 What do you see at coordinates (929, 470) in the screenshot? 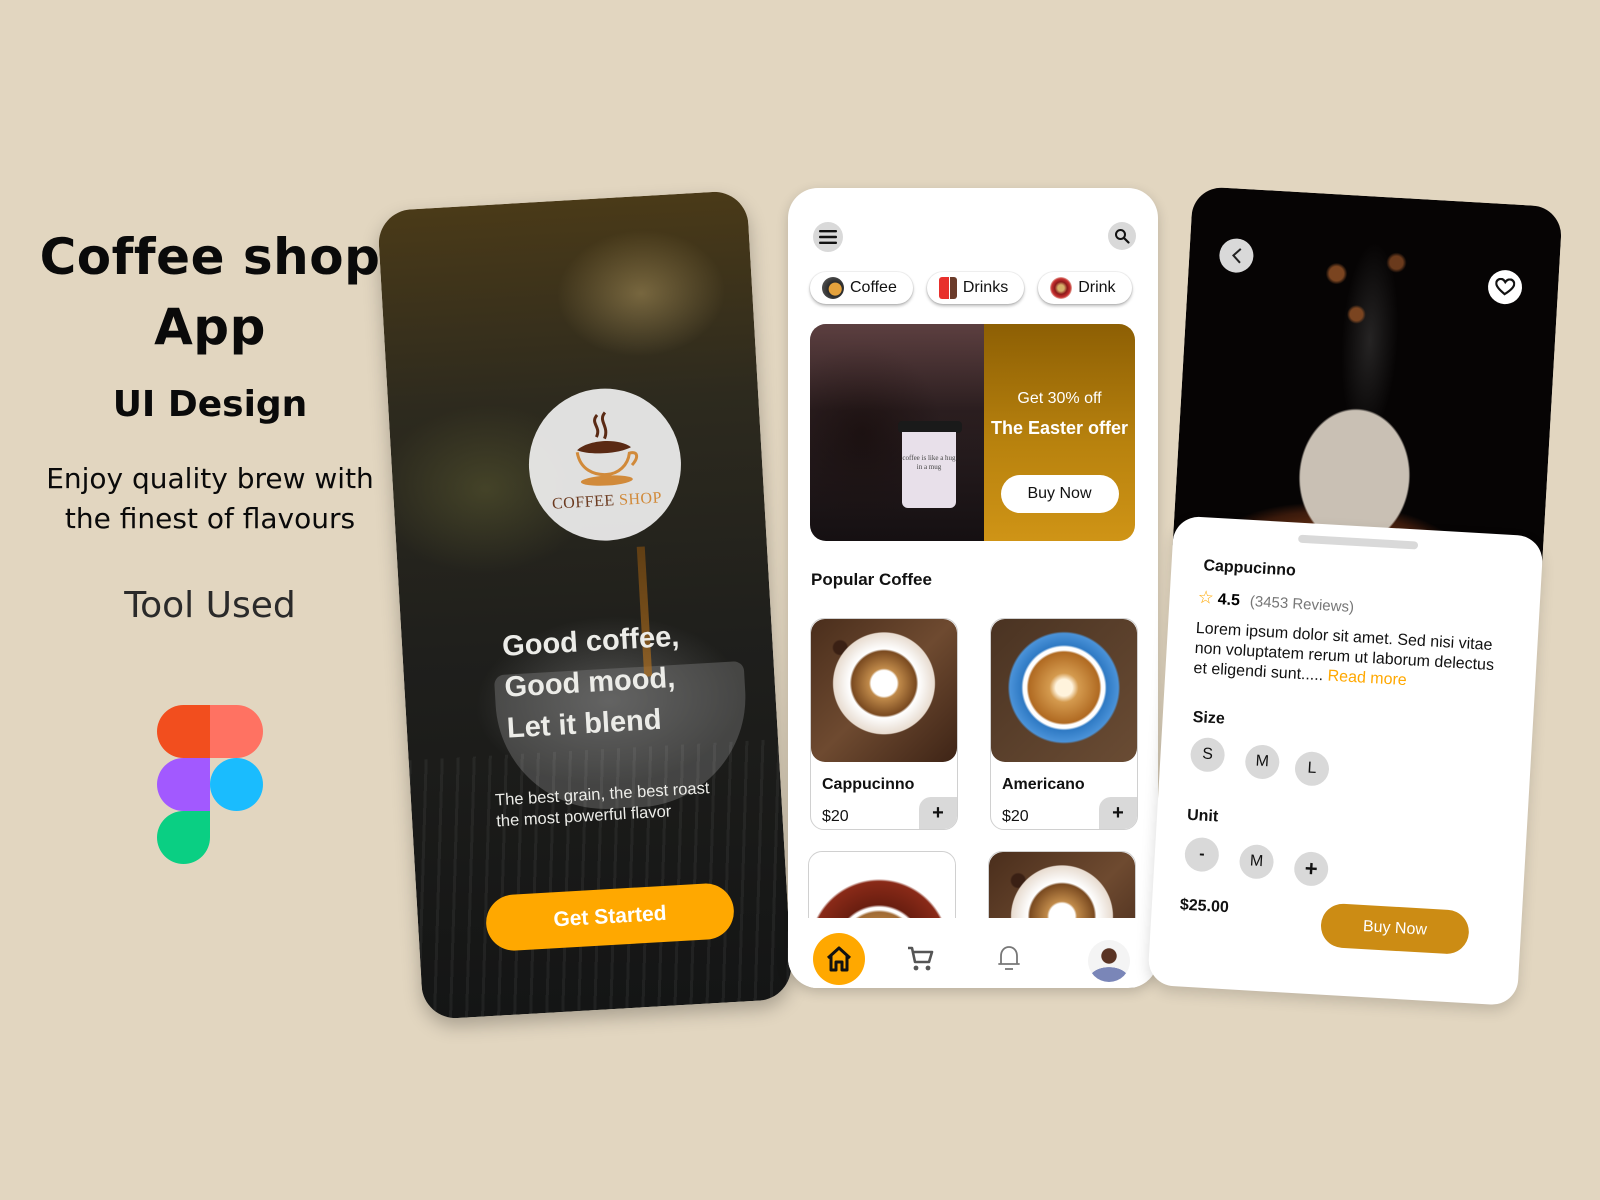
I see `cup-print: coffee is like a hug in a mug` at bounding box center [929, 470].